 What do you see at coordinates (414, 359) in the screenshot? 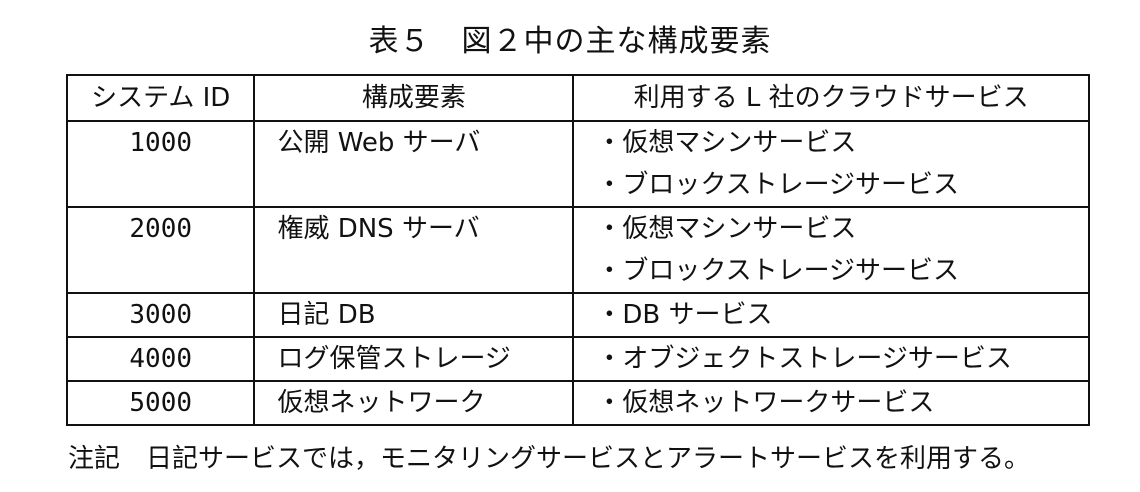
I see `component-cell: ログ保管ストレージ` at bounding box center [414, 359].